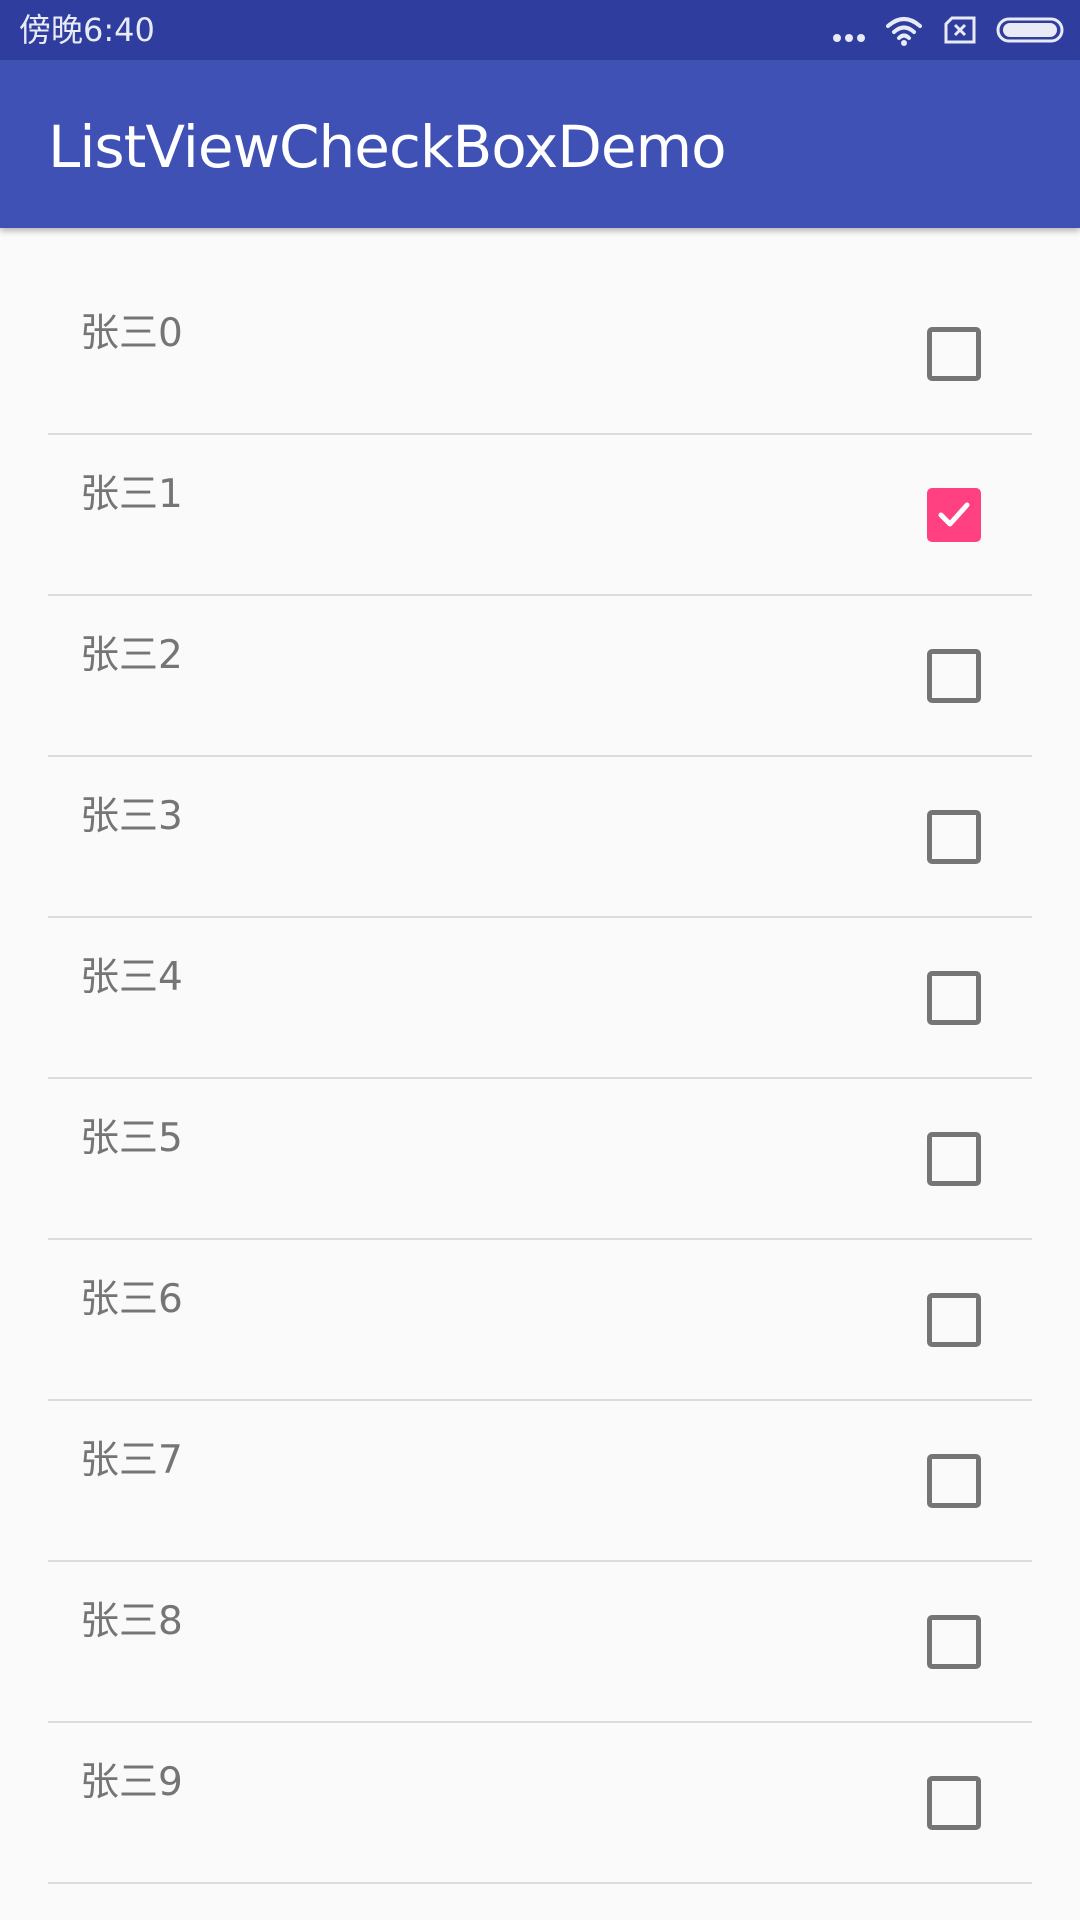  Describe the element at coordinates (131, 1782) in the screenshot. I see `list-item-label: 张三9` at that location.